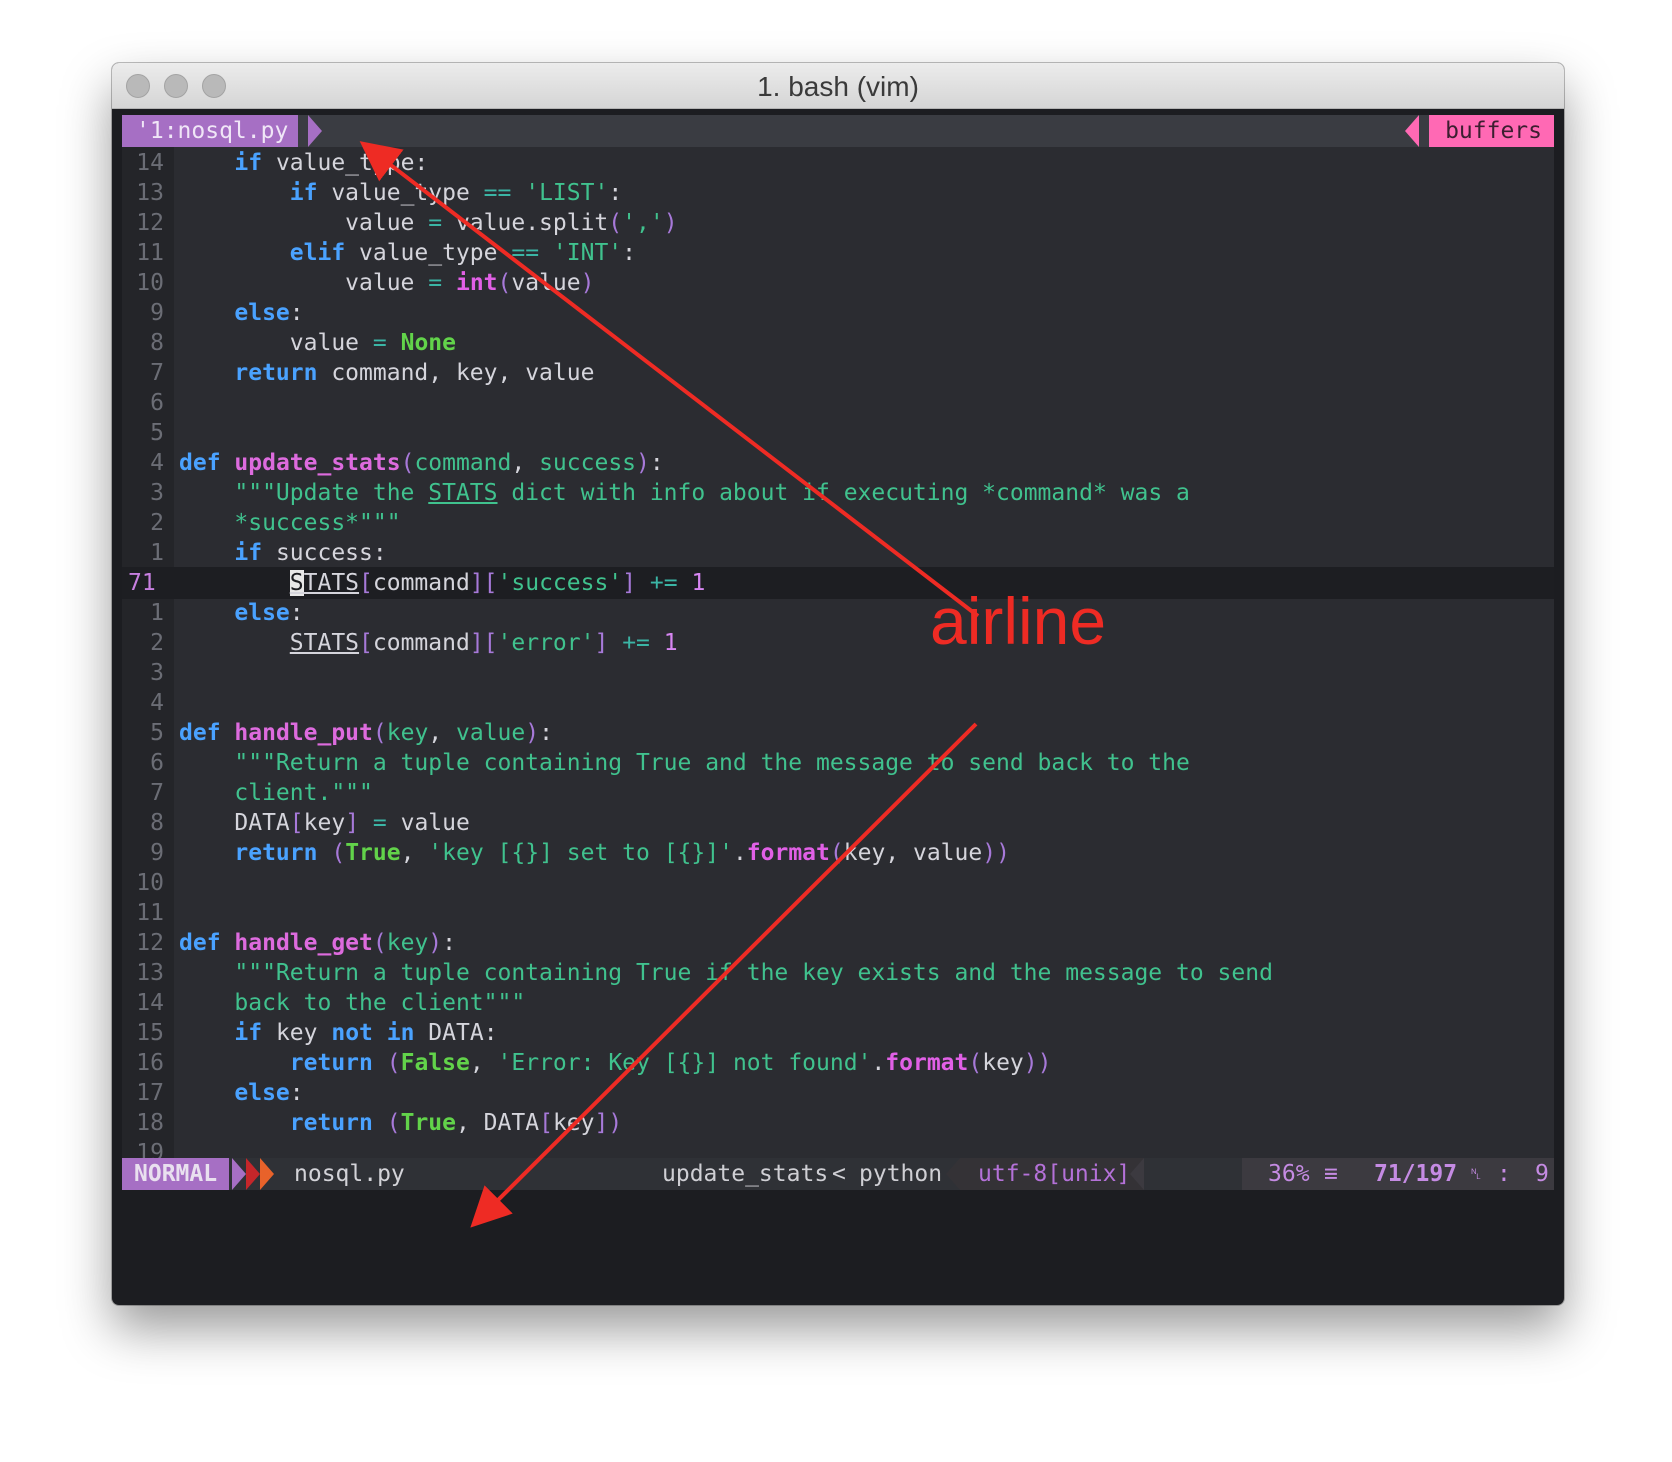 Image resolution: width=1672 pixels, height=1462 pixels. Describe the element at coordinates (838, 643) in the screenshot. I see `code-line: 2 STATS[command]['error'] += 1` at that location.